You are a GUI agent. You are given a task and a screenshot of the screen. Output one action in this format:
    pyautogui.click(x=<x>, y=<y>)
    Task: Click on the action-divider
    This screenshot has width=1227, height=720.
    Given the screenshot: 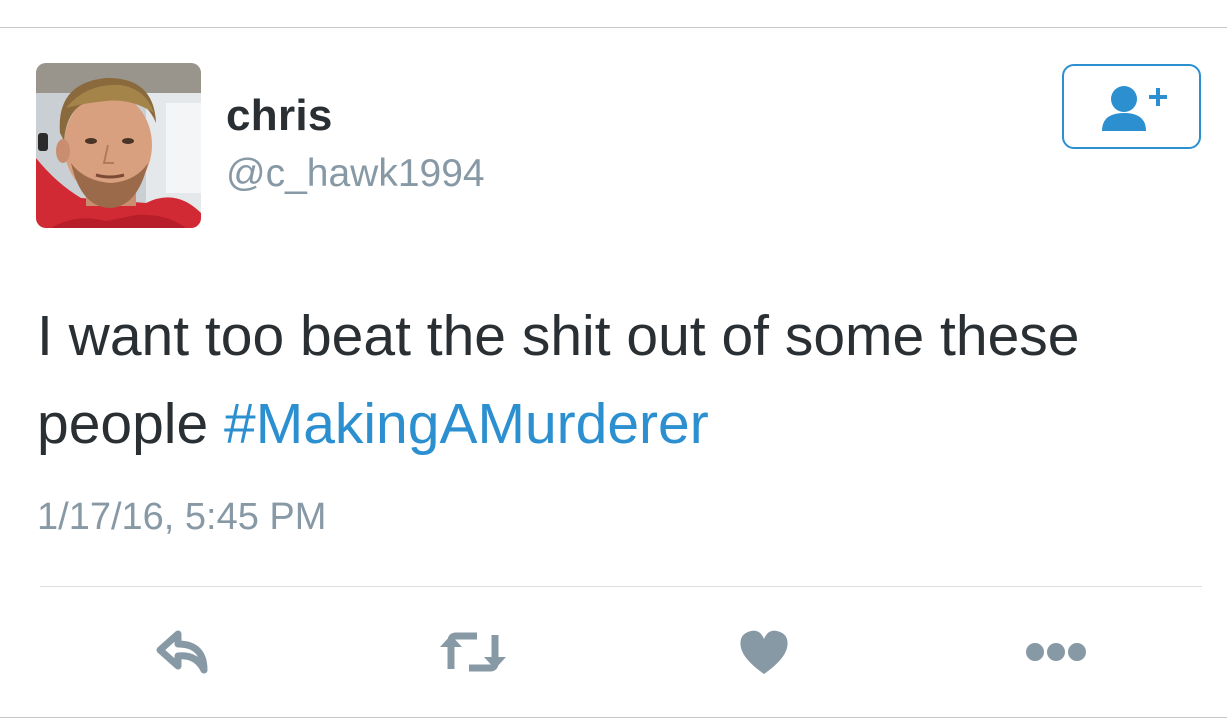 What is the action you would take?
    pyautogui.click(x=621, y=586)
    